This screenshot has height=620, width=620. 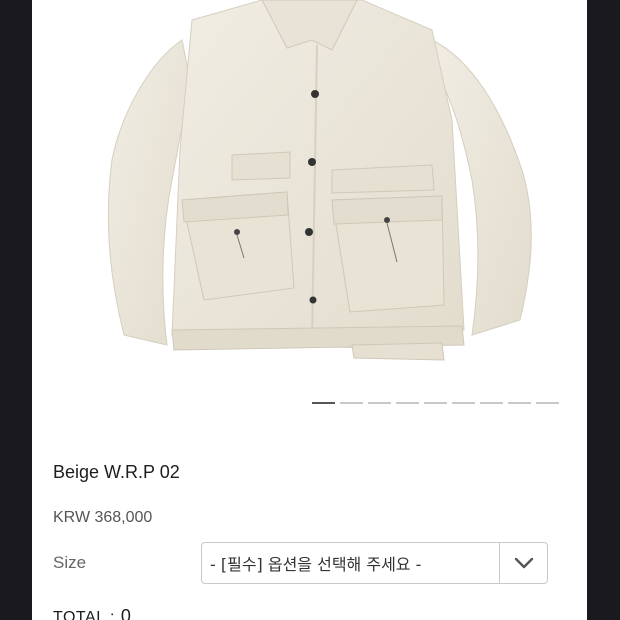 I want to click on carousel-indicator, so click(x=435, y=403).